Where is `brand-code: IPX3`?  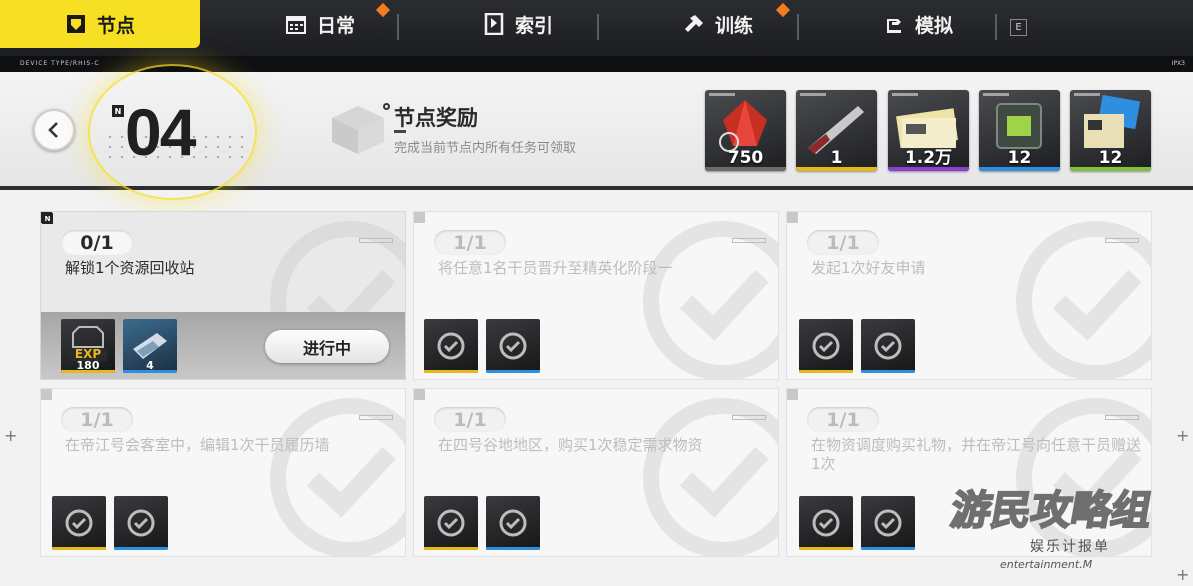
brand-code: IPX3 is located at coordinates (1178, 63).